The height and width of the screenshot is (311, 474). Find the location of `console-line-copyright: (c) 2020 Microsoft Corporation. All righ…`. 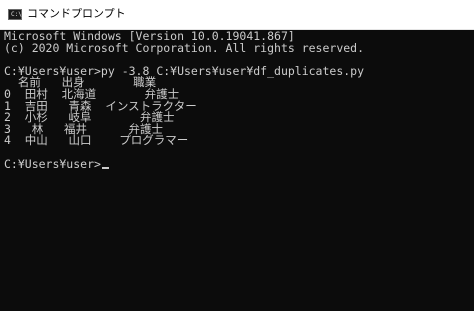

console-line-copyright: (c) 2020 Microsoft Corporation. All righ… is located at coordinates (184, 47).